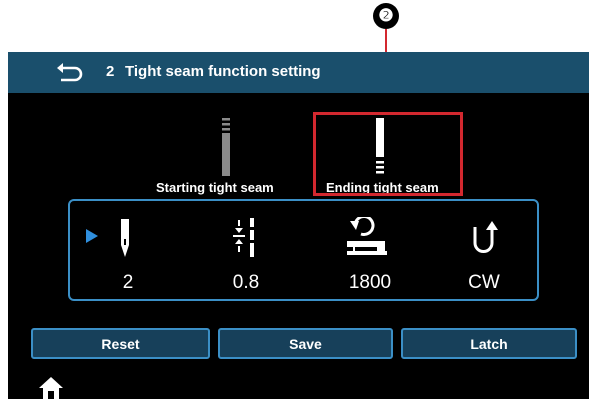 This screenshot has height=399, width=589. Describe the element at coordinates (367, 235) in the screenshot. I see `sewing-speed-icon` at that location.